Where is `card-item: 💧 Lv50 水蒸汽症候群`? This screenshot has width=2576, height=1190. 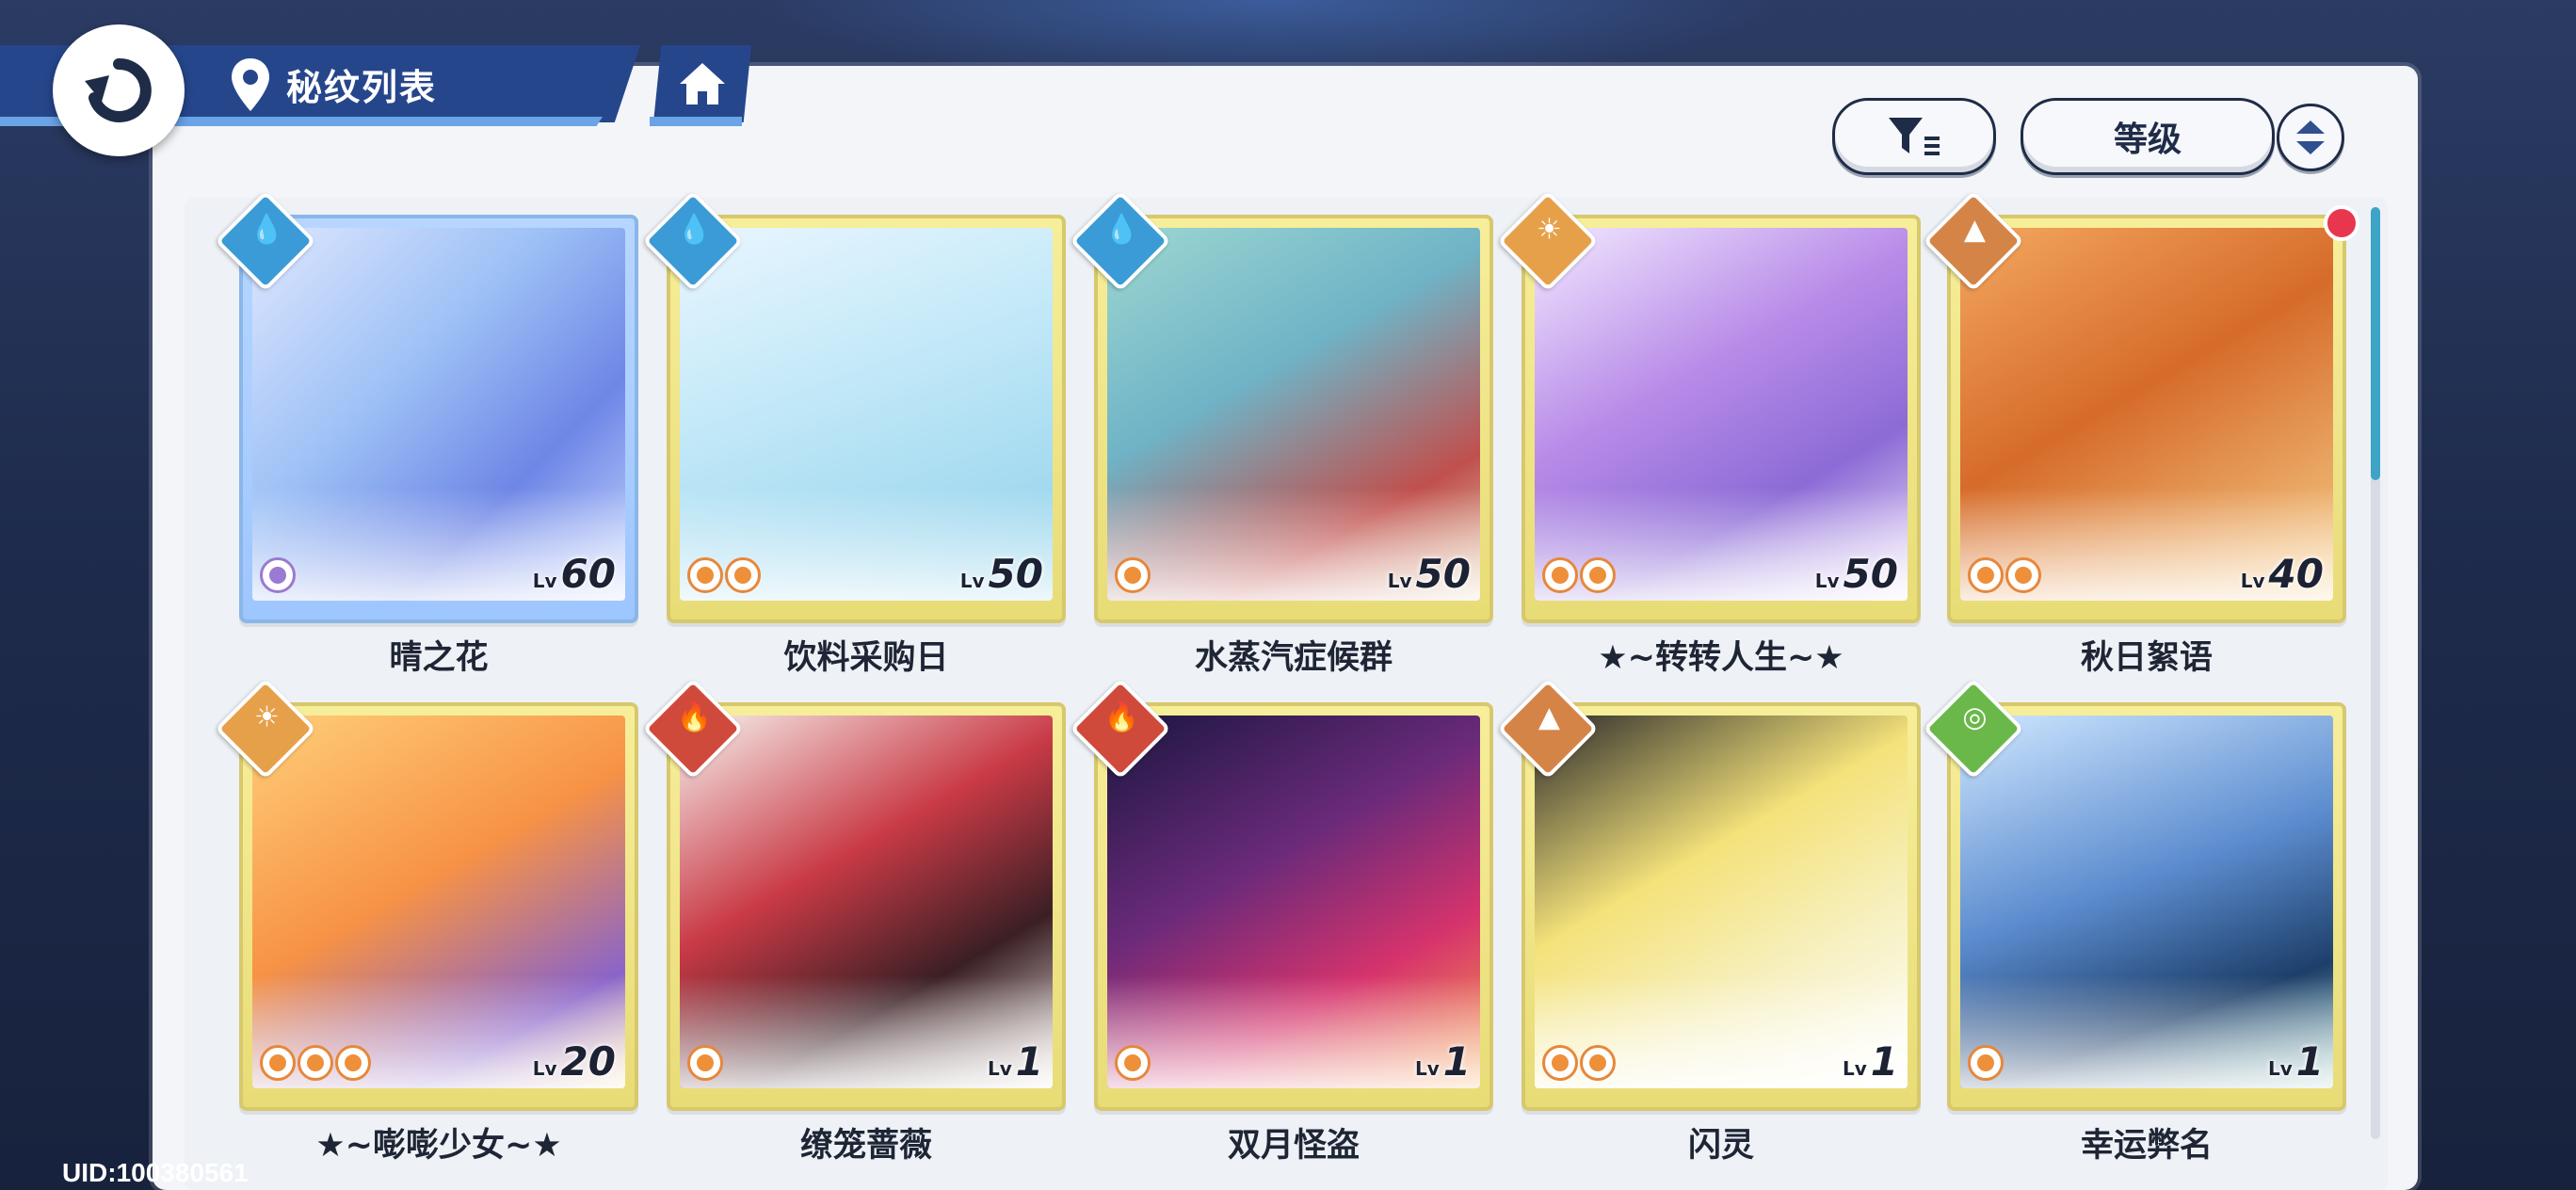
card-item: 💧 Lv50 水蒸汽症候群 is located at coordinates (1281, 433).